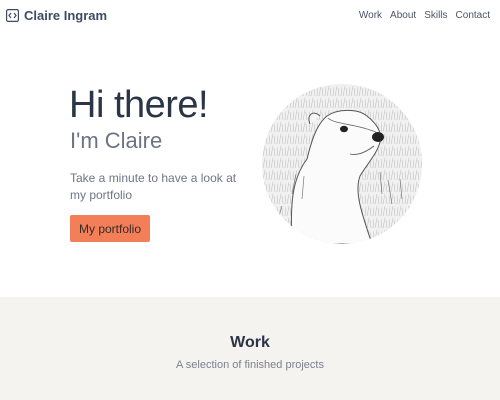 The height and width of the screenshot is (400, 500). I want to click on brand-logo-link: Claire Ingram, so click(56, 15).